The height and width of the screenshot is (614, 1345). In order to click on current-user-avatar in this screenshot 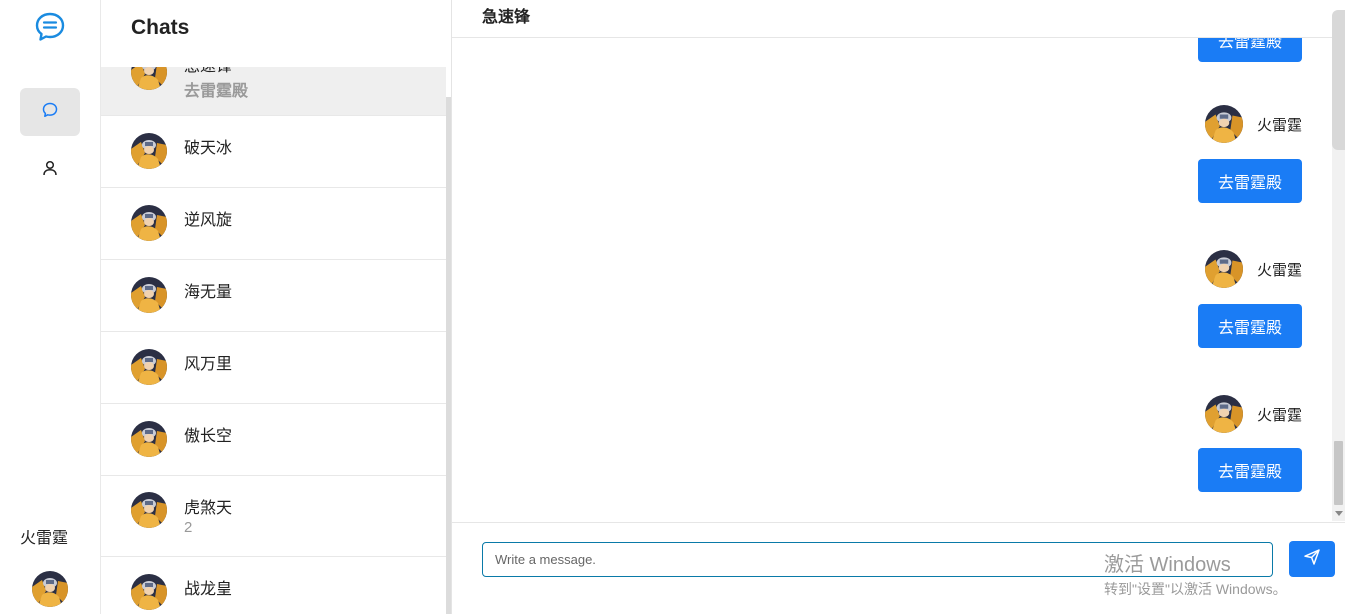, I will do `click(50, 589)`.